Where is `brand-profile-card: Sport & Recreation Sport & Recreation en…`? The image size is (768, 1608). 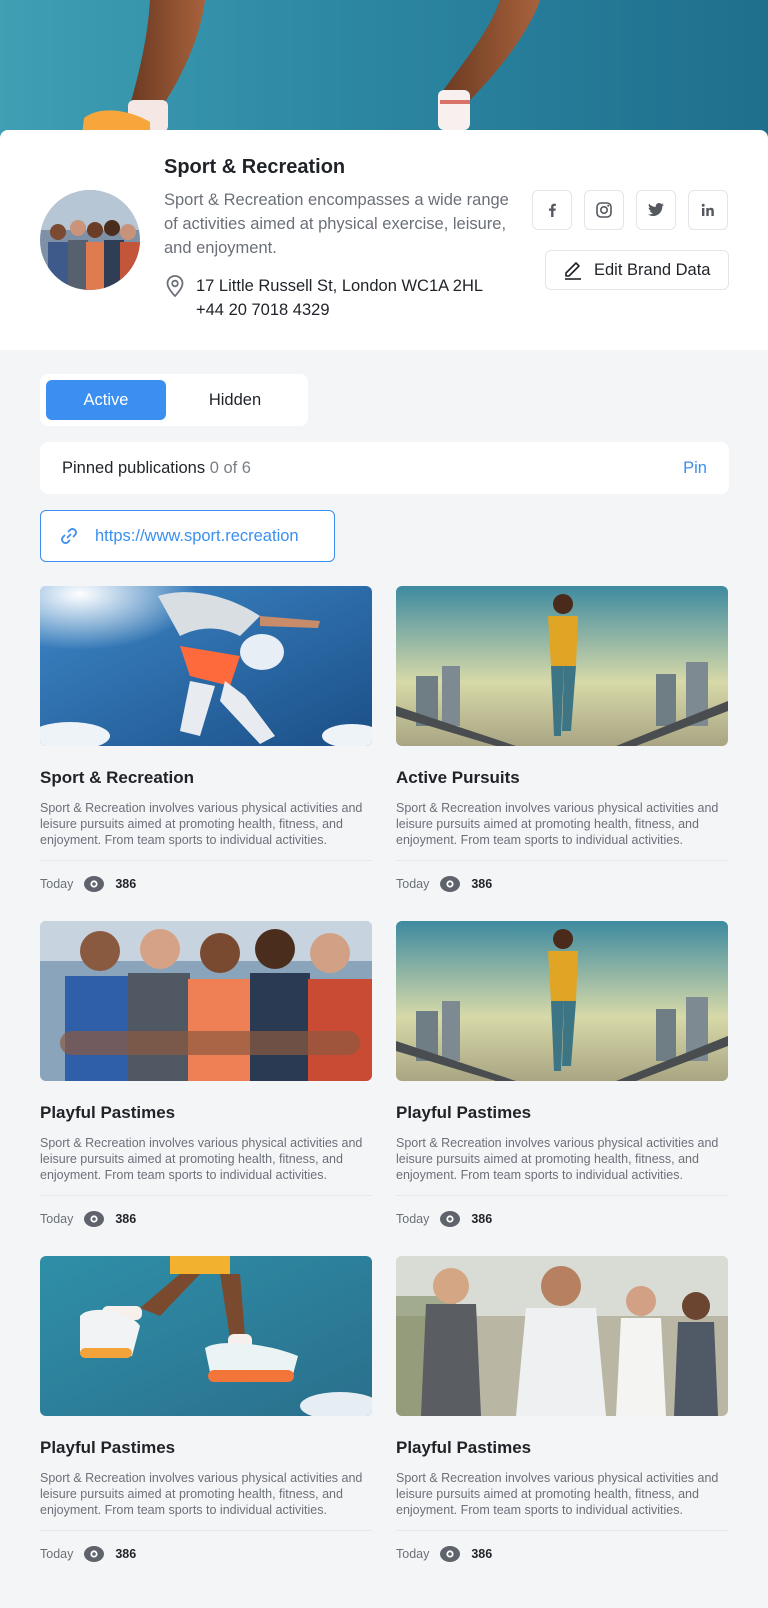
brand-profile-card: Sport & Recreation Sport & Recreation en… is located at coordinates (384, 240).